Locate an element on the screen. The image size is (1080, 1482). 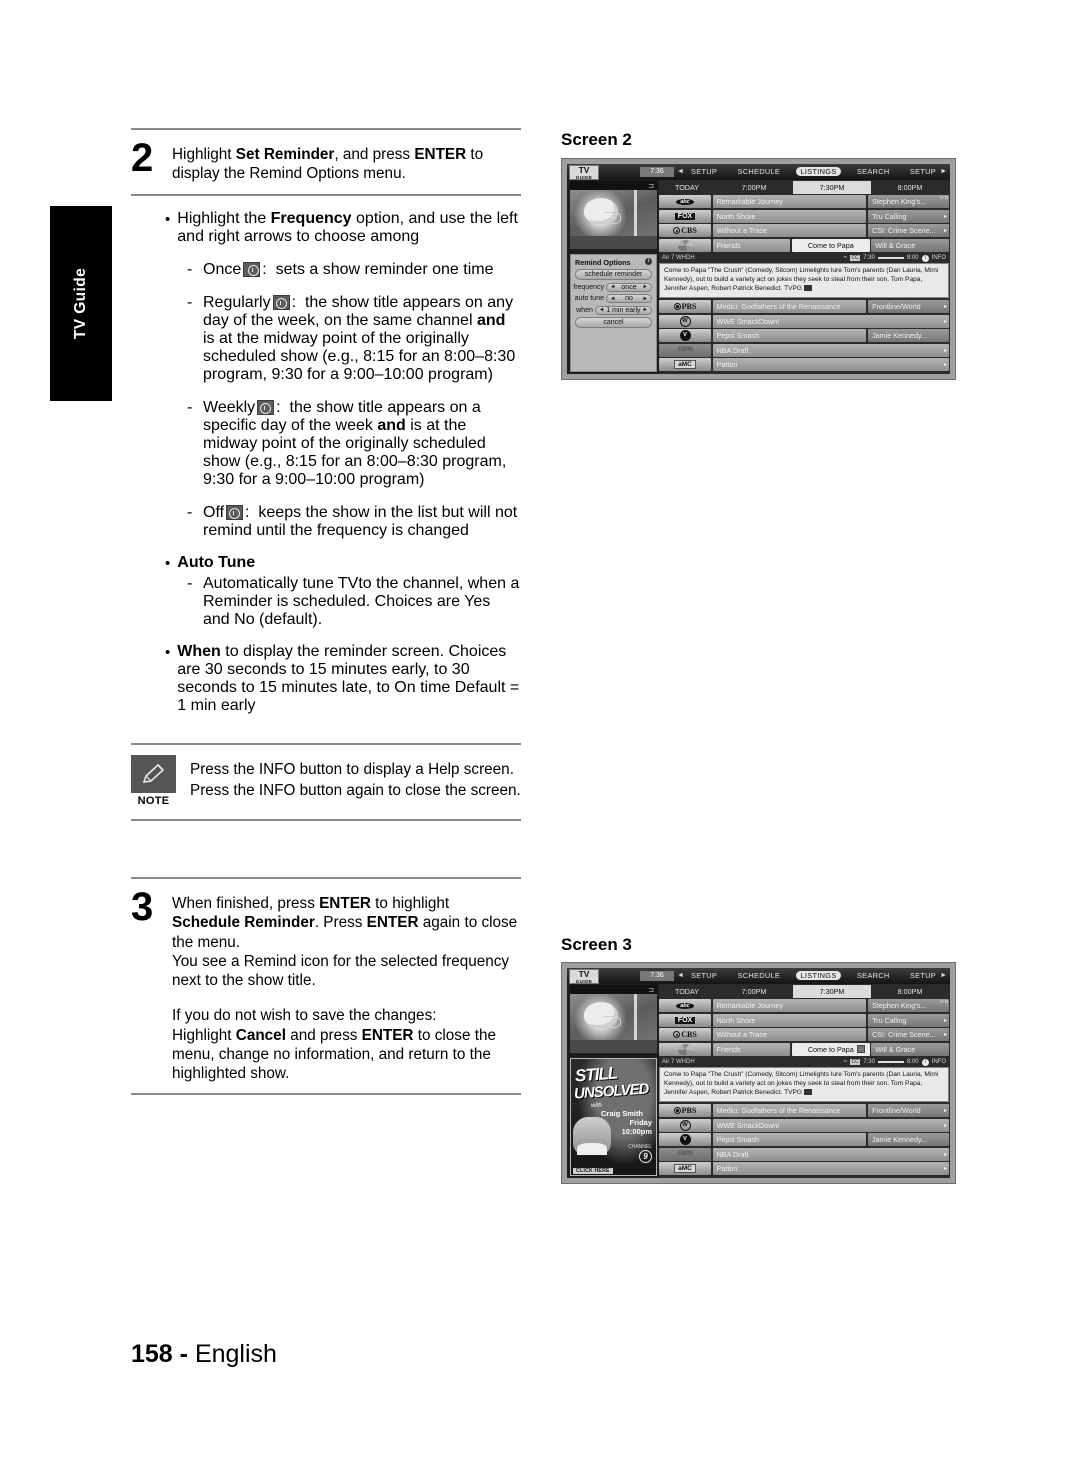
table-row: W WWE SmackDown! ▸ is located at coordinates (804, 321).